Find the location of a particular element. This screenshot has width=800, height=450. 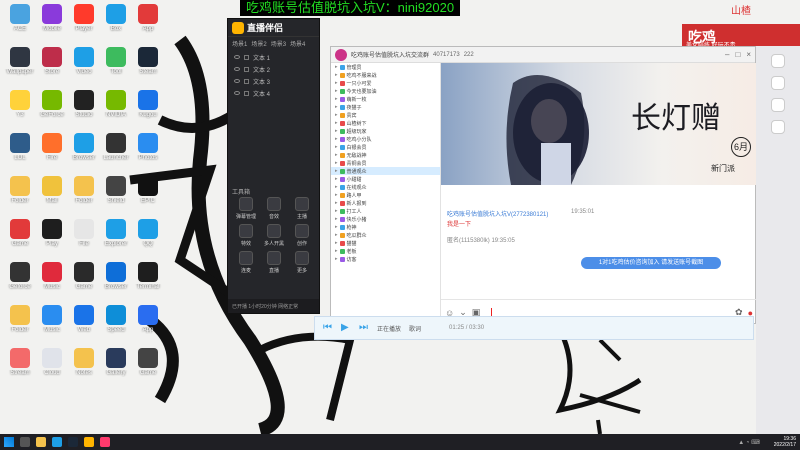

chat-bubble: 1对1吃鸡估价咨询加入 请发送账号截图 is located at coordinates (651, 263).